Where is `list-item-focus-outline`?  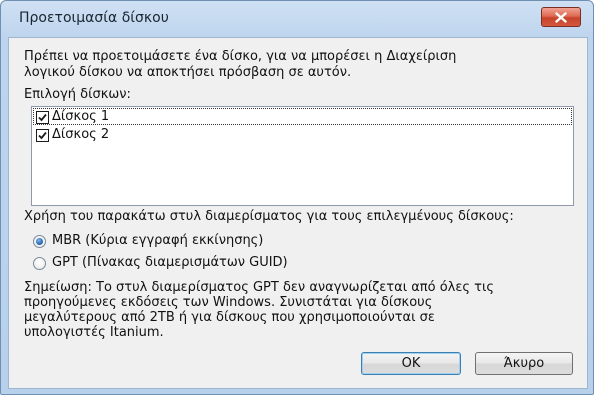
list-item-focus-outline is located at coordinates (302, 116).